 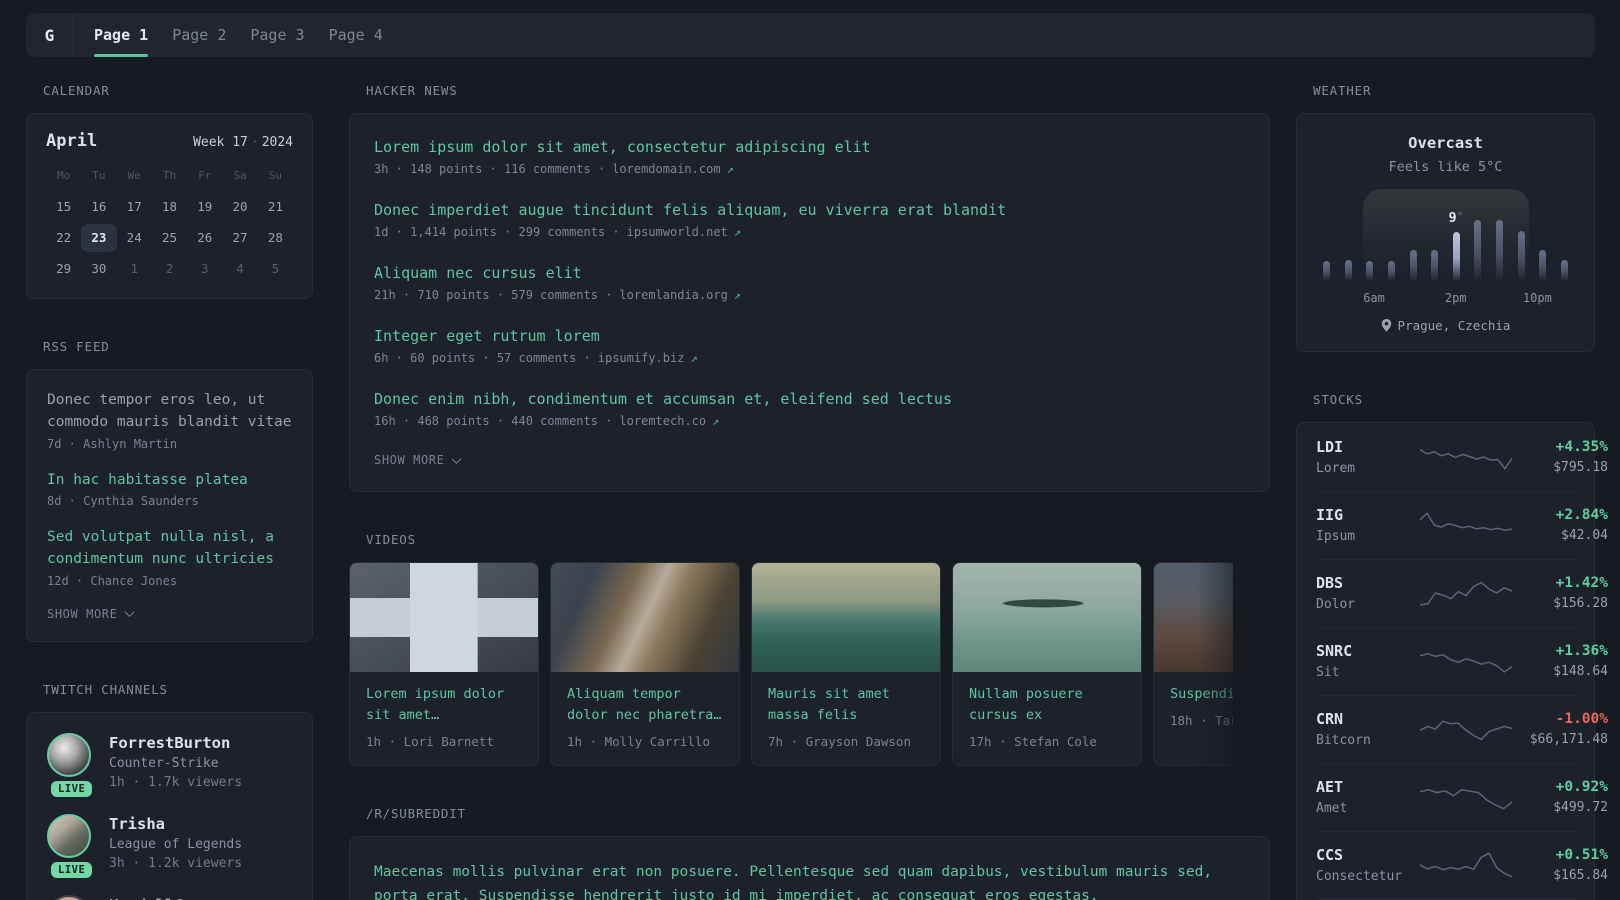 What do you see at coordinates (1368, 787) in the screenshot?
I see `stock-symbol: AET` at bounding box center [1368, 787].